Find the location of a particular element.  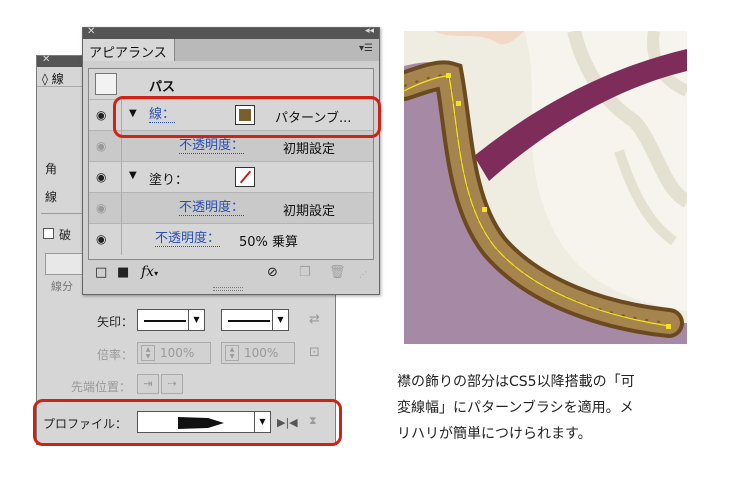

start-arrowhead-select: ▼ is located at coordinates (171, 320).